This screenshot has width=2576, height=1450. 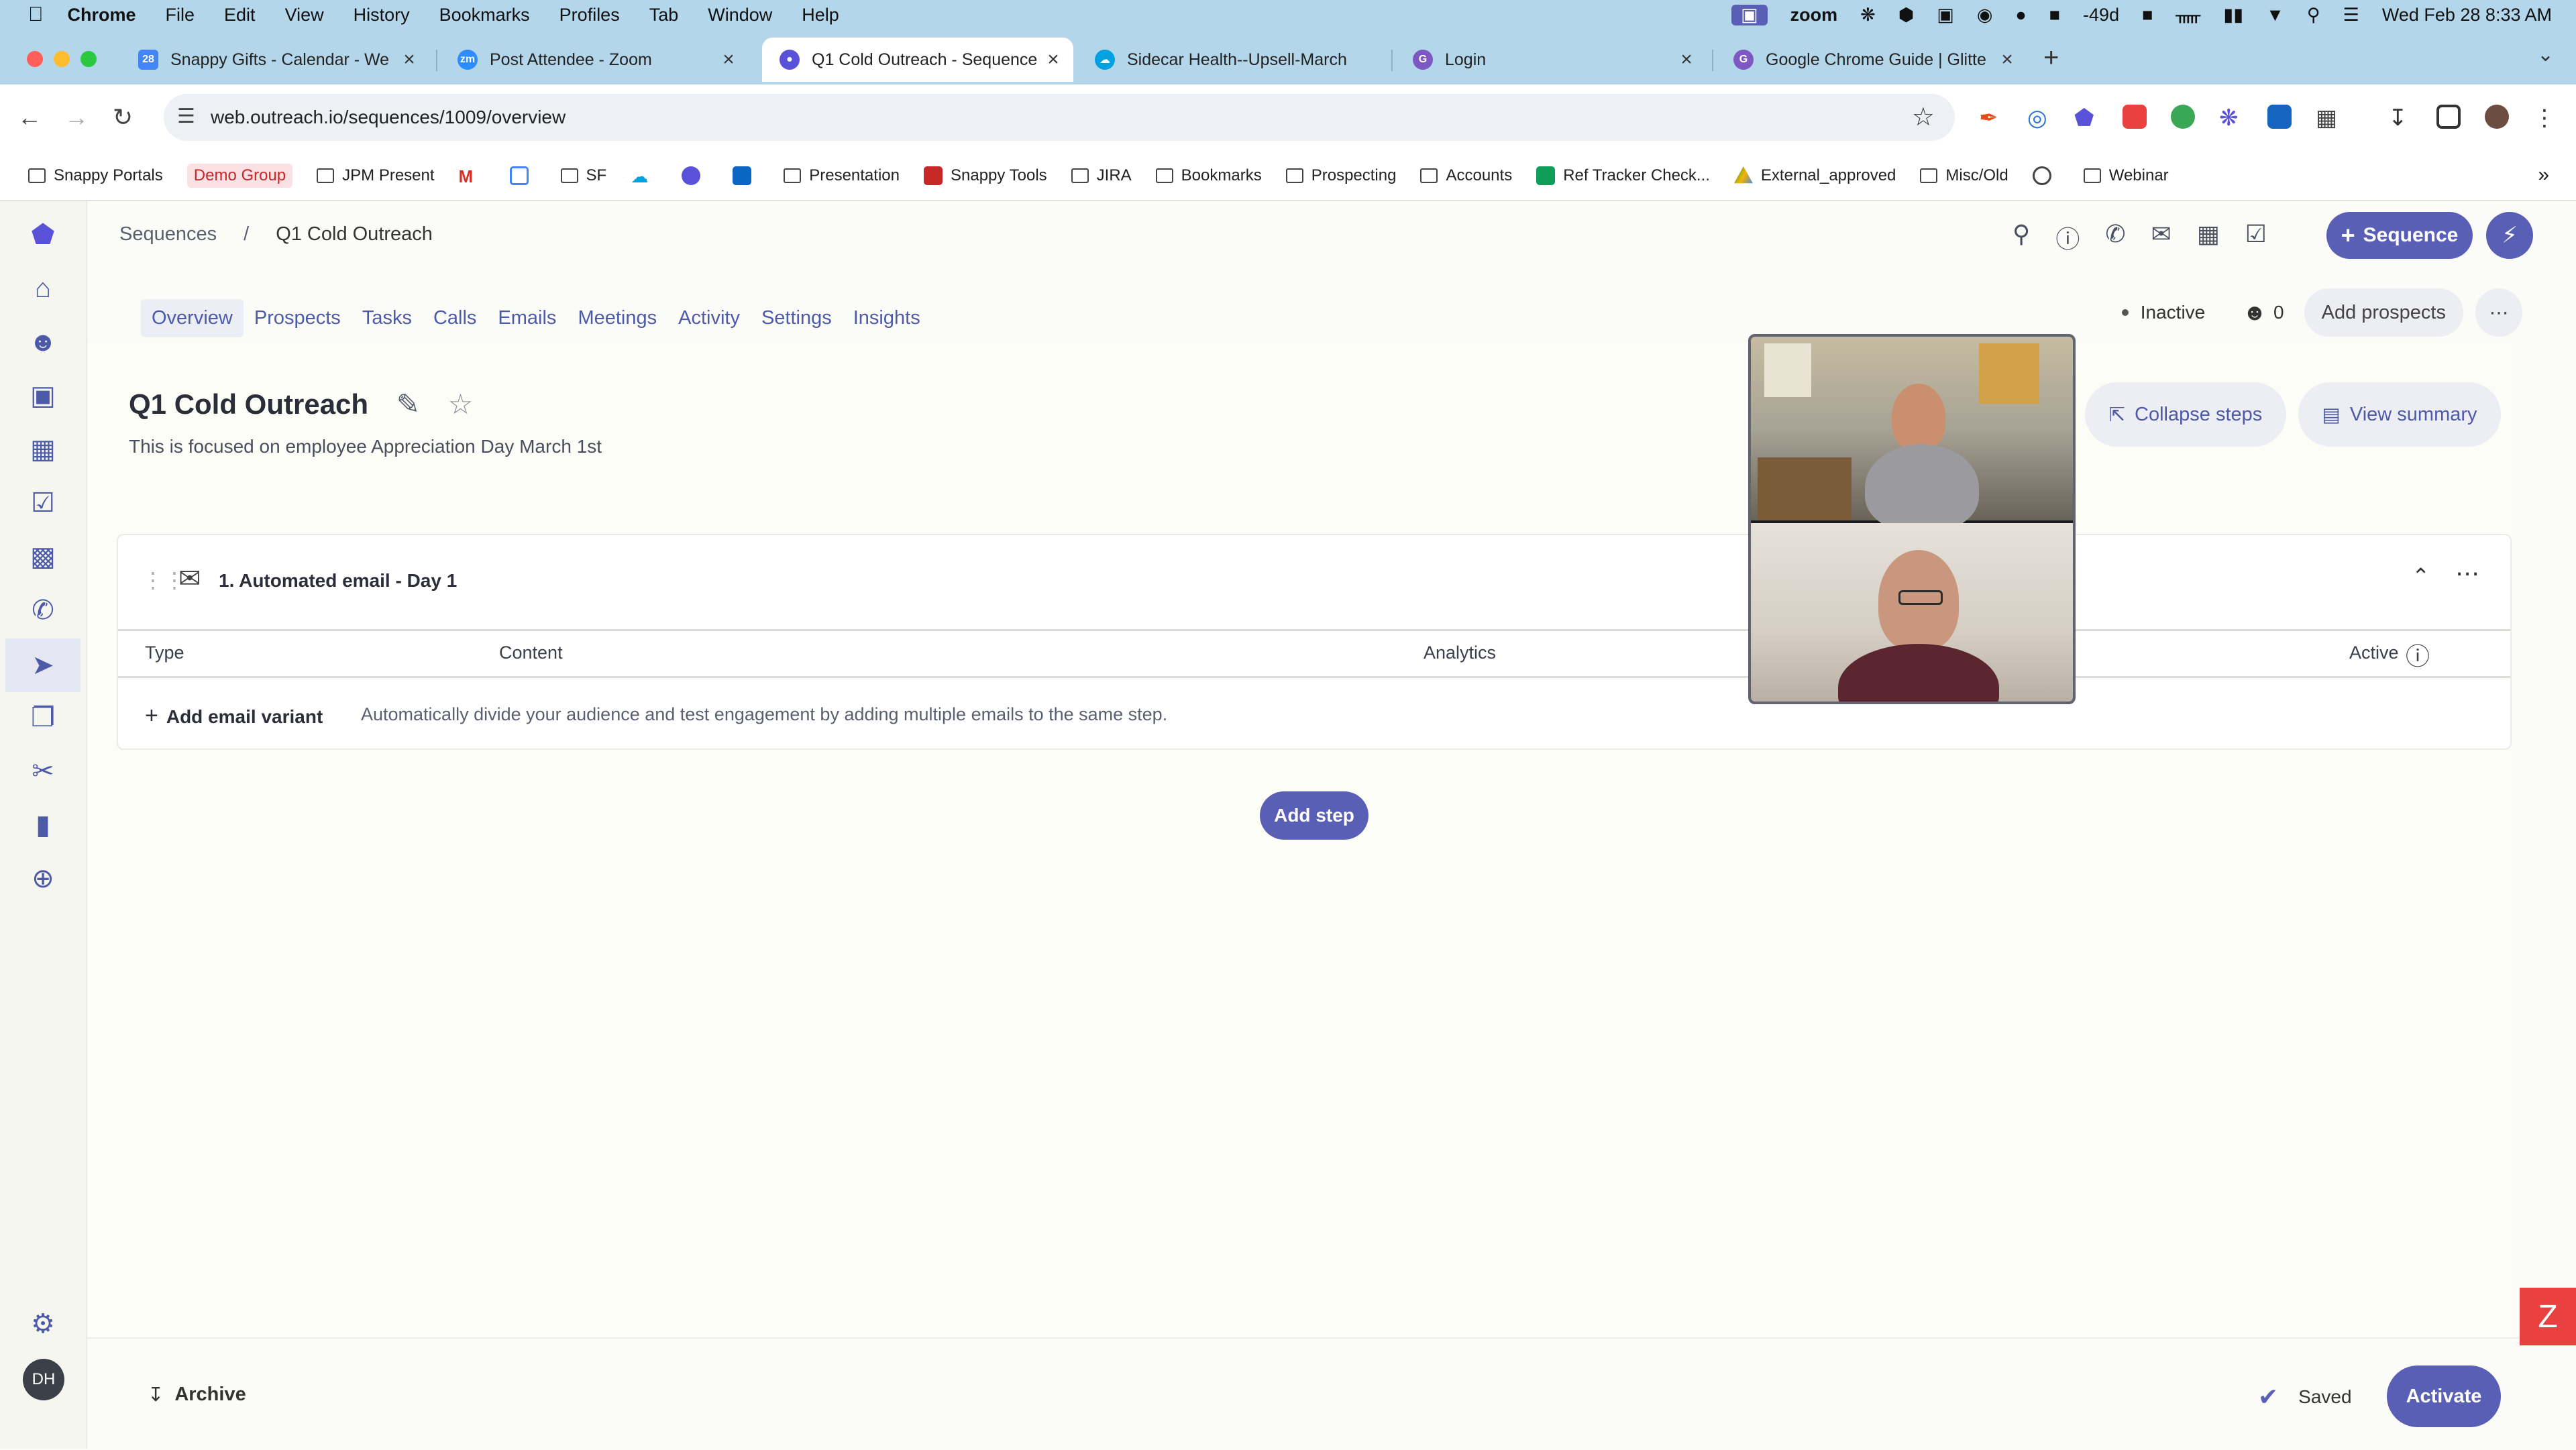 I want to click on add-step-button: Add step, so click(x=1314, y=815).